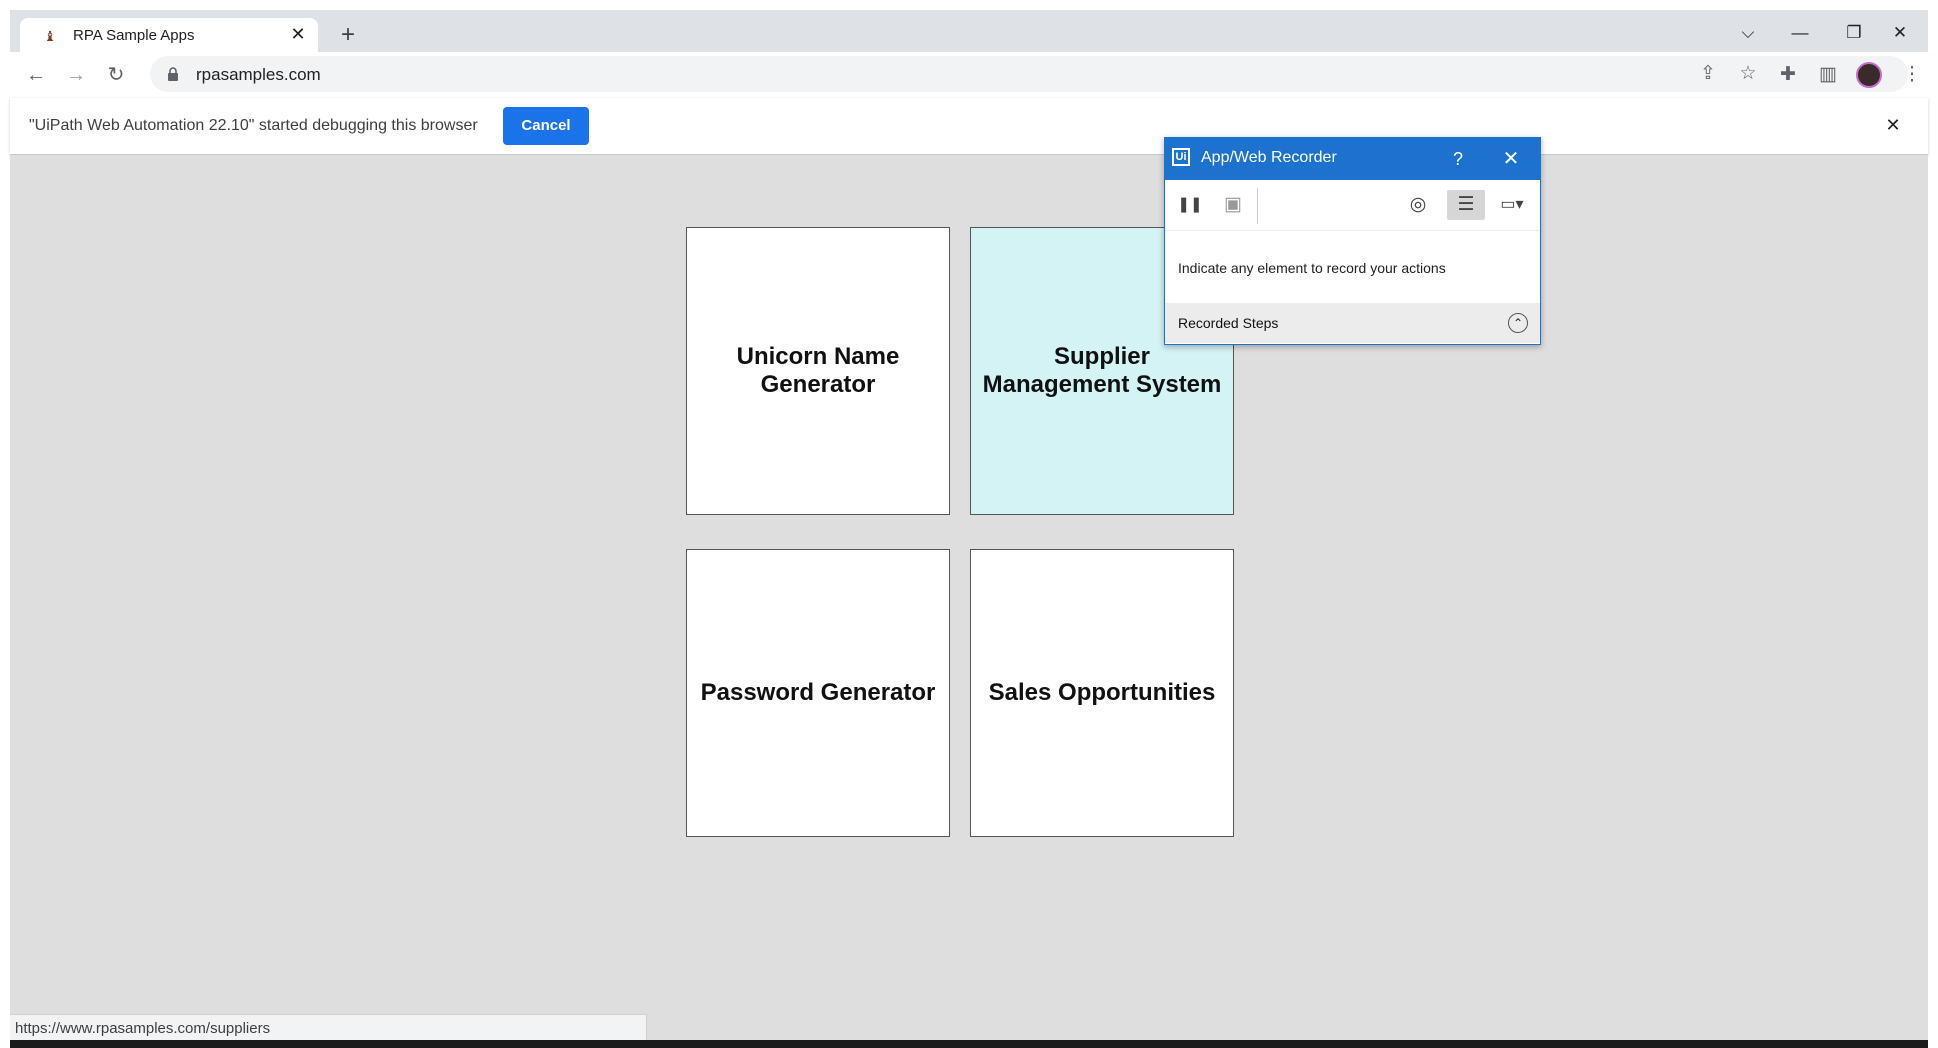 This screenshot has height=1048, width=1938. Describe the element at coordinates (1228, 323) in the screenshot. I see `recorded-steps-label: Recorded Steps` at that location.